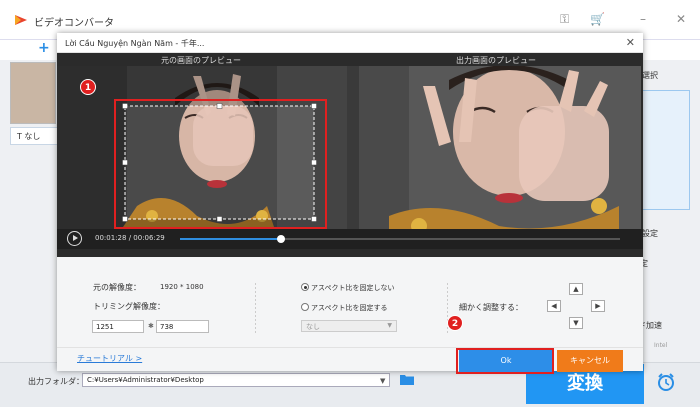  I want to click on aspect-locked-label: アスペクト比を固定する, so click(349, 308).